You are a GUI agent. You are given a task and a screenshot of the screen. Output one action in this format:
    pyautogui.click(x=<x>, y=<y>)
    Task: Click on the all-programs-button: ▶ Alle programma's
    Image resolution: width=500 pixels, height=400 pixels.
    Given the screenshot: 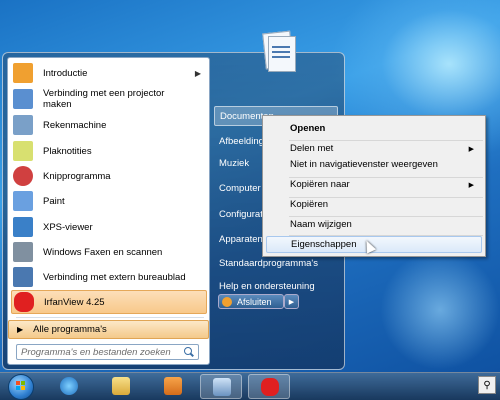 What is the action you would take?
    pyautogui.click(x=108, y=329)
    